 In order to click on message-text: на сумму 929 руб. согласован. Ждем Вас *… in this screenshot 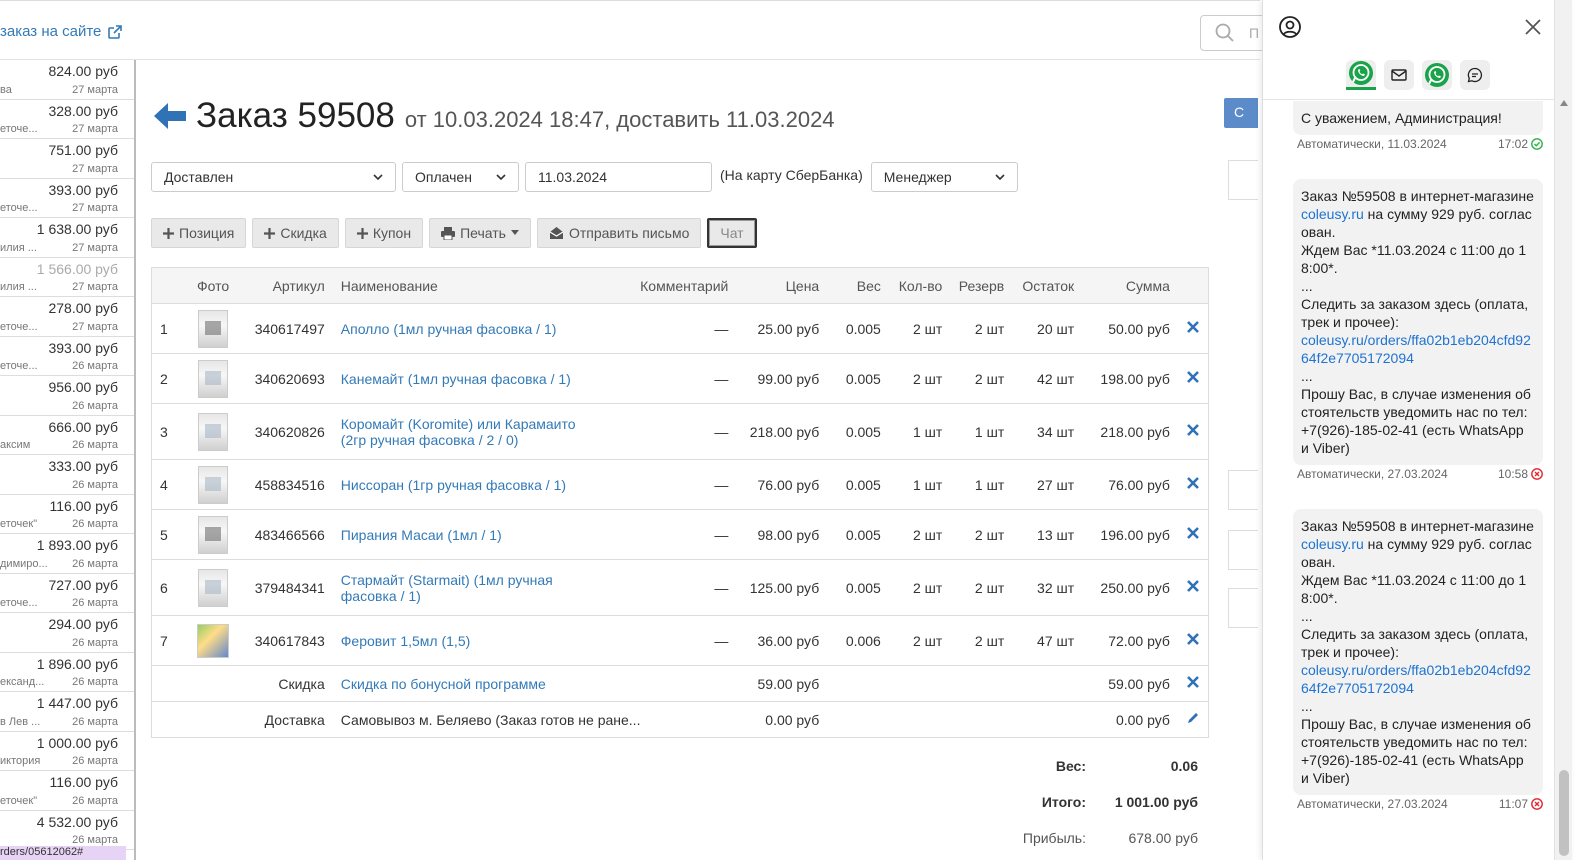, I will do `click(1416, 598)`.